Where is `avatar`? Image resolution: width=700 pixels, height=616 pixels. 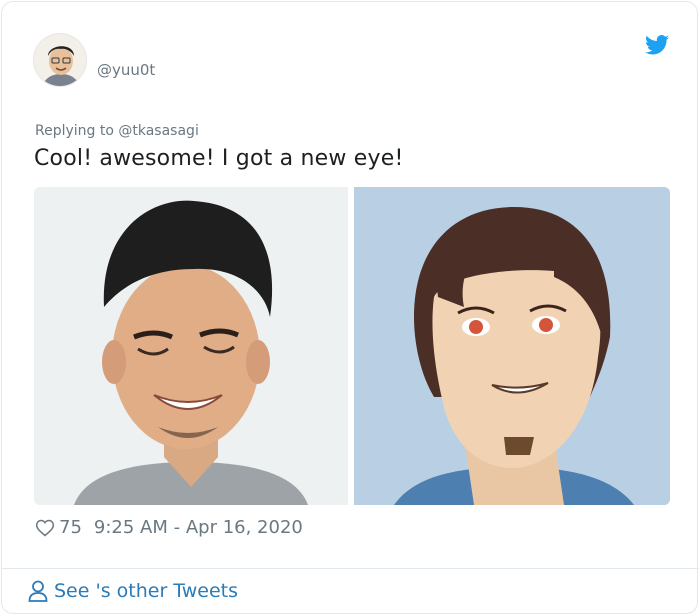
avatar is located at coordinates (60, 60).